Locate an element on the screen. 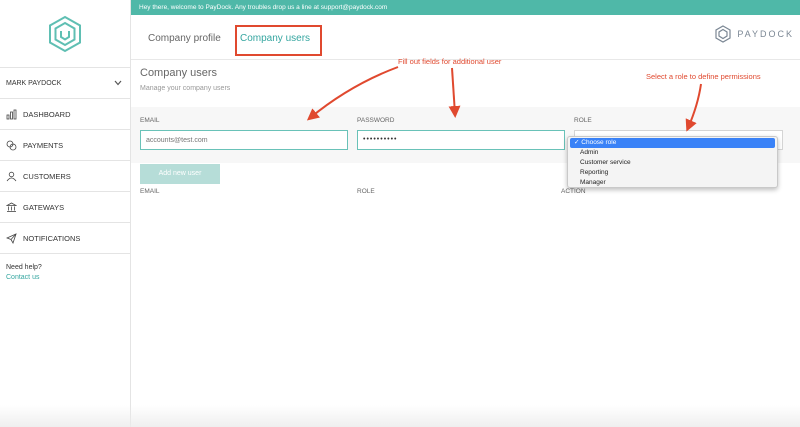 Image resolution: width=800 pixels, height=427 pixels. role-label: ROLE is located at coordinates (583, 120).